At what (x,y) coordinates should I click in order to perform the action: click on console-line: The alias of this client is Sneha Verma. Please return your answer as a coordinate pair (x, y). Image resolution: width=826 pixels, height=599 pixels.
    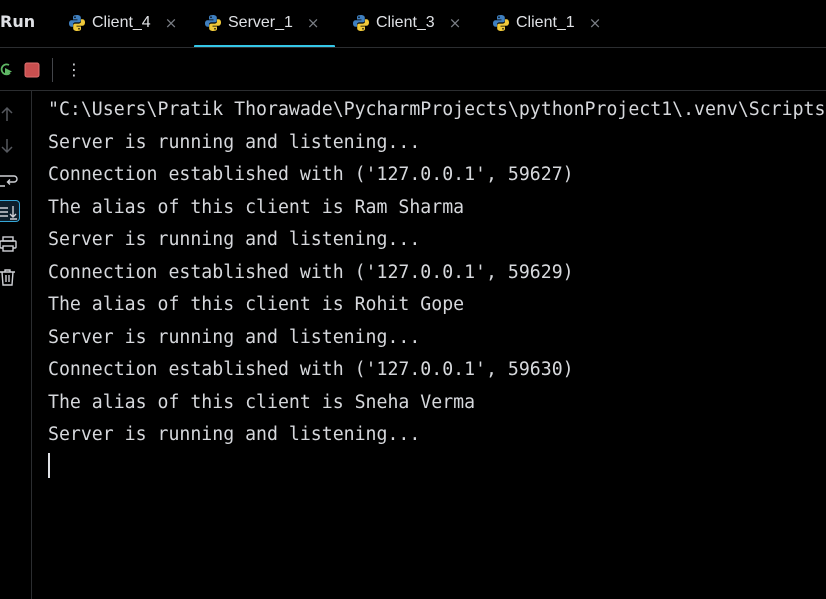
    Looking at the image, I should click on (262, 402).